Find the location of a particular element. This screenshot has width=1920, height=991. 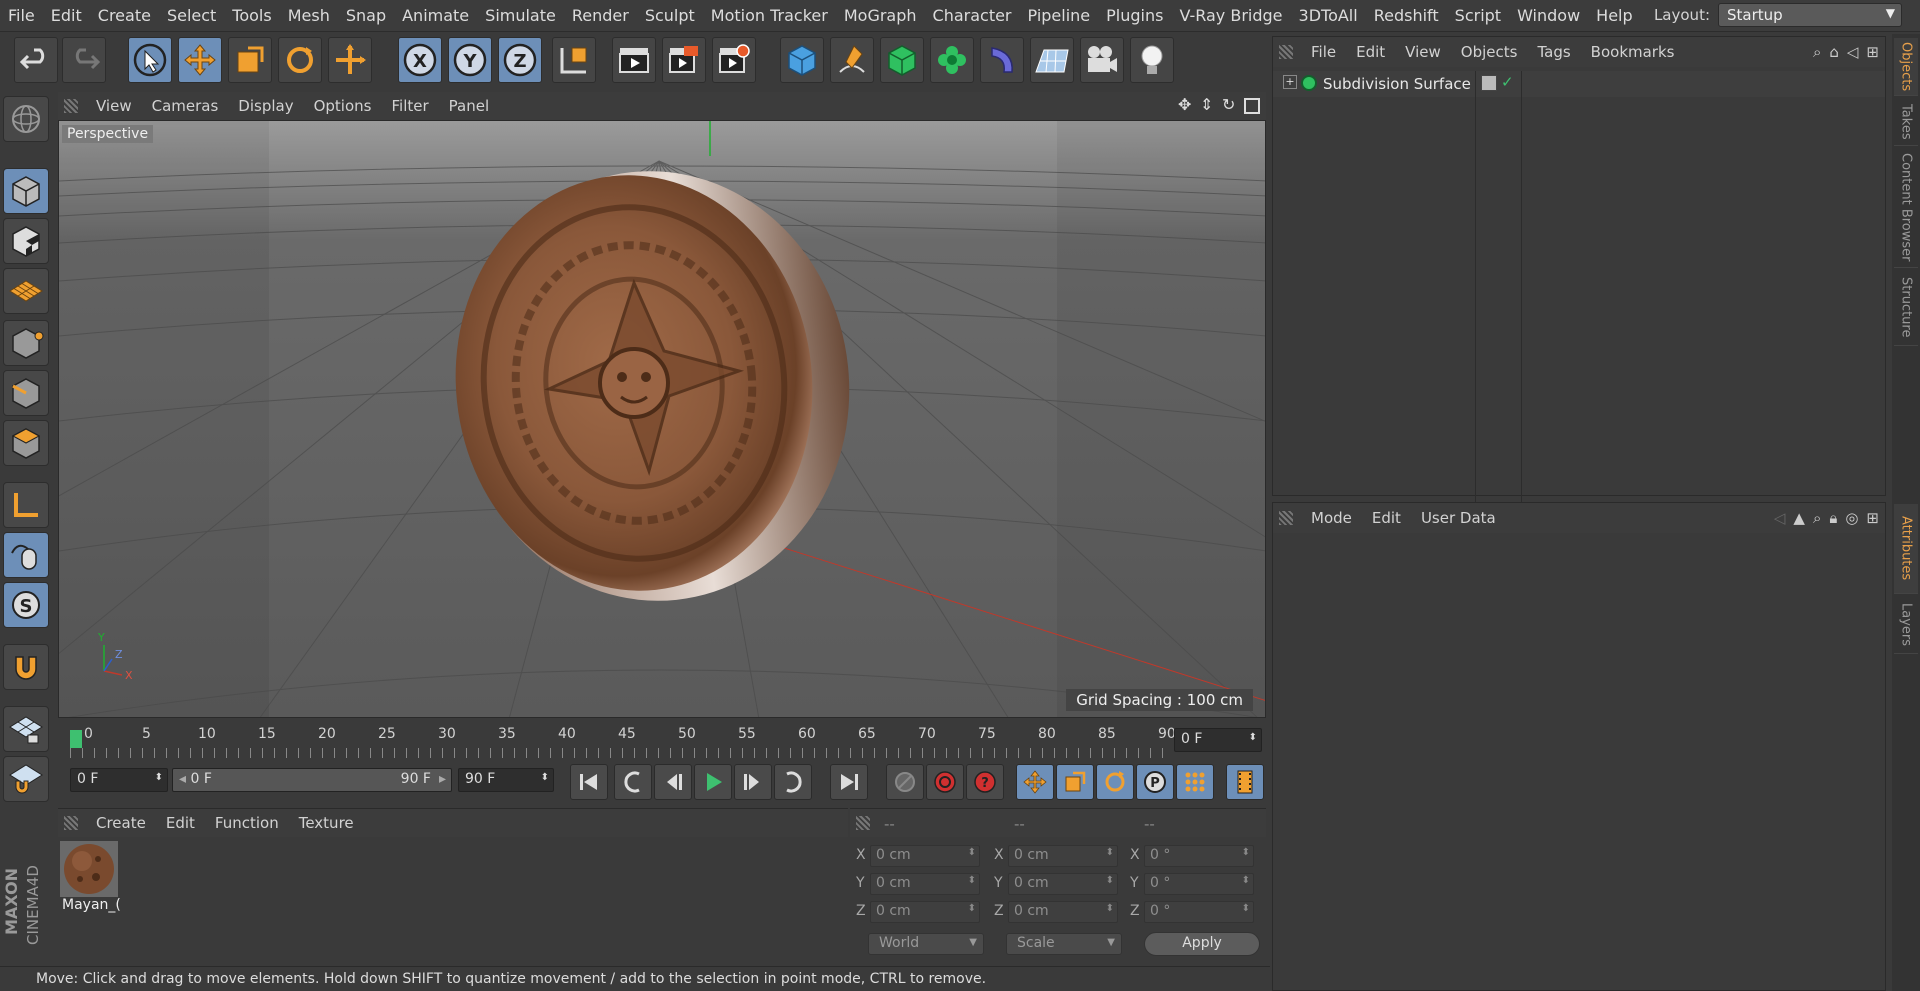

previous-frame-button is located at coordinates (673, 782).